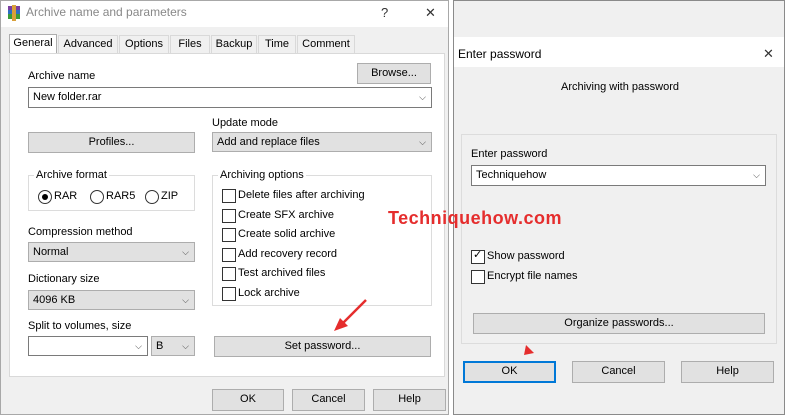  I want to click on watermark-text: Techniquehow.com, so click(475, 218).